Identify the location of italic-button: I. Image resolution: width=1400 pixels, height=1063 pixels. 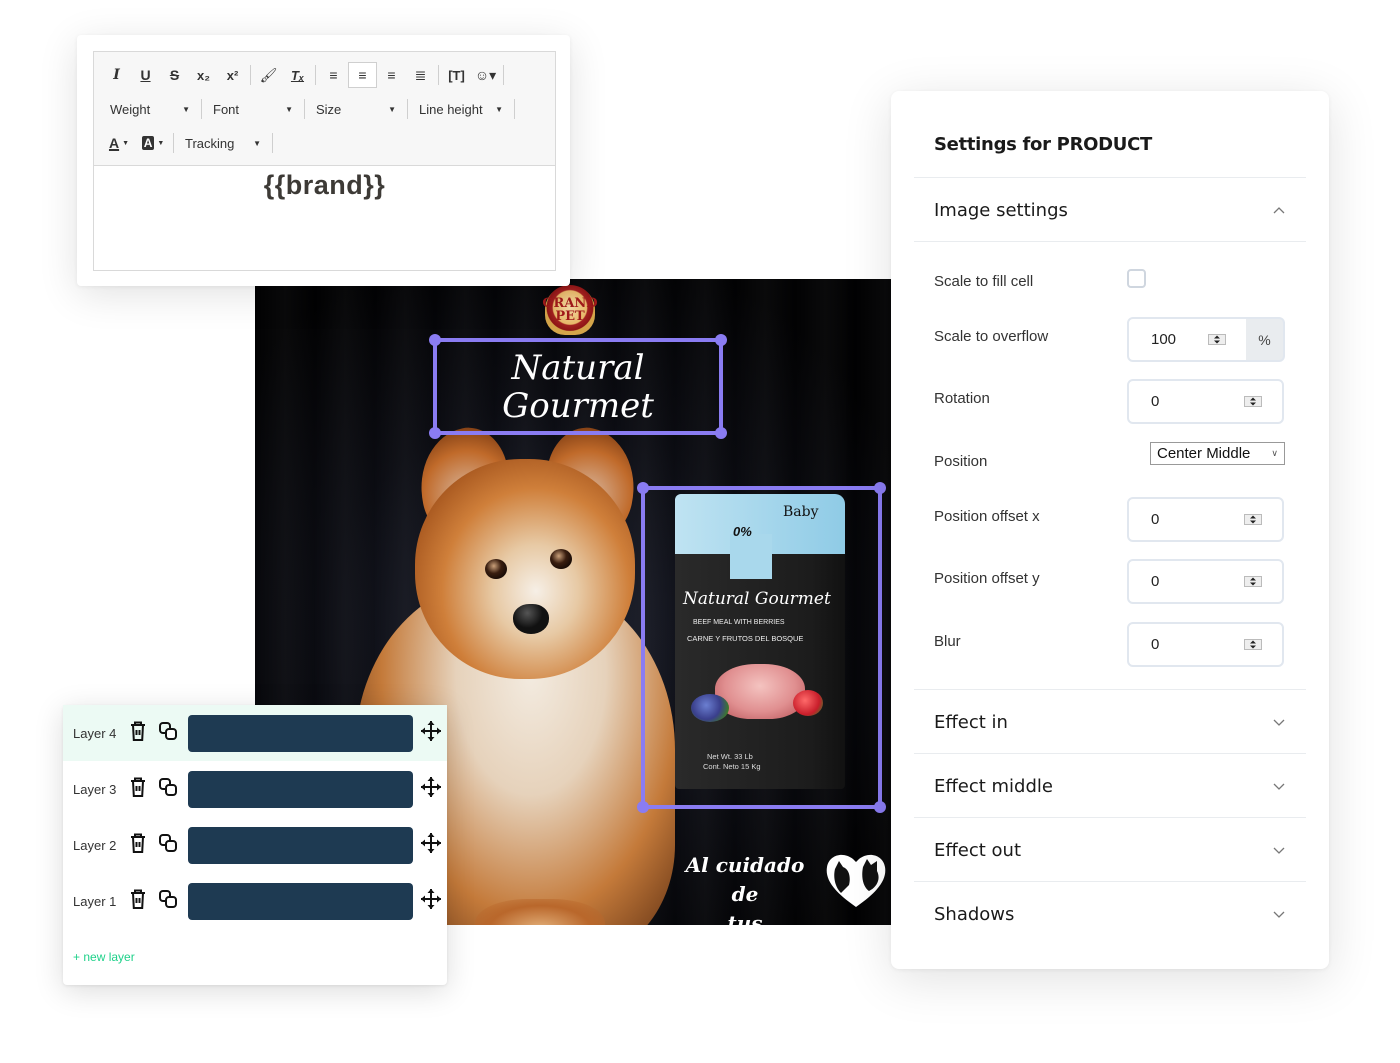
(116, 75).